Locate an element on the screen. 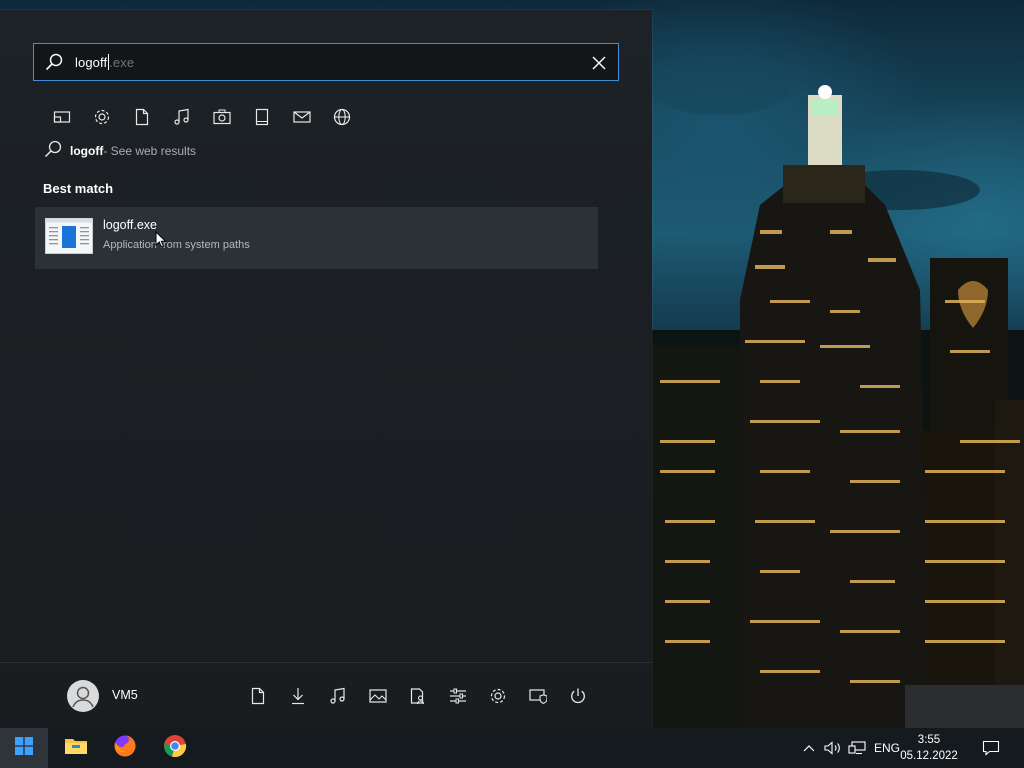 This screenshot has height=768, width=1024. web-result-label: - See web results is located at coordinates (150, 151).